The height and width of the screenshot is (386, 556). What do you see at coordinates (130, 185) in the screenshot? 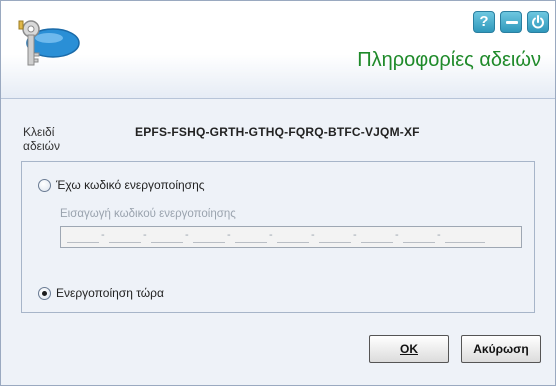
I see `have-code-label: Έχω κωδικό ενεργοποίησης` at bounding box center [130, 185].